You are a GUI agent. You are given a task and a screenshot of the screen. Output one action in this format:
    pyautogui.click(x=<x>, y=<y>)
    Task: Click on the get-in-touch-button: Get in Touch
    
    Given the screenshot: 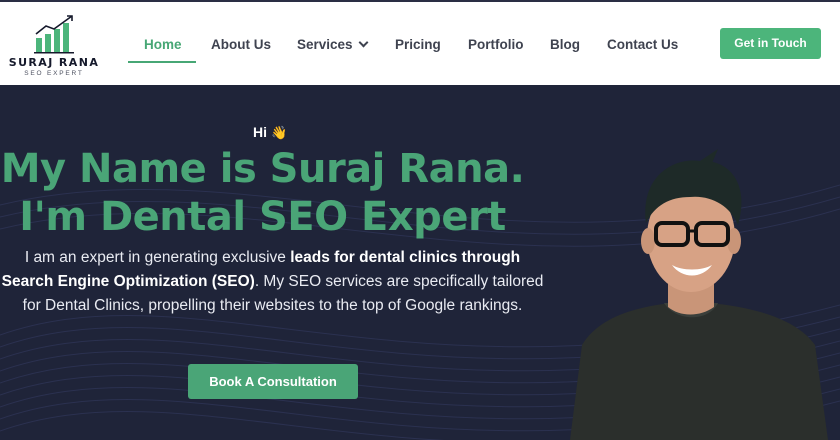 What is the action you would take?
    pyautogui.click(x=770, y=43)
    